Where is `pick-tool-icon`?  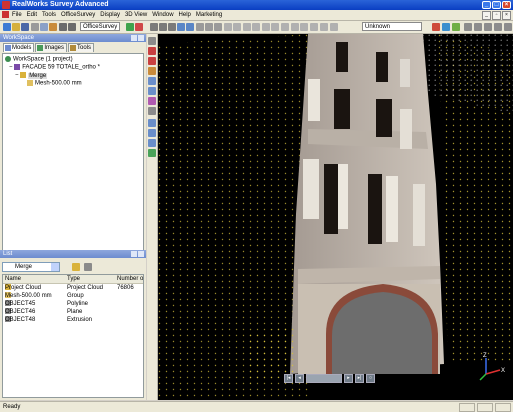
pick-tool-icon is located at coordinates (152, 111).